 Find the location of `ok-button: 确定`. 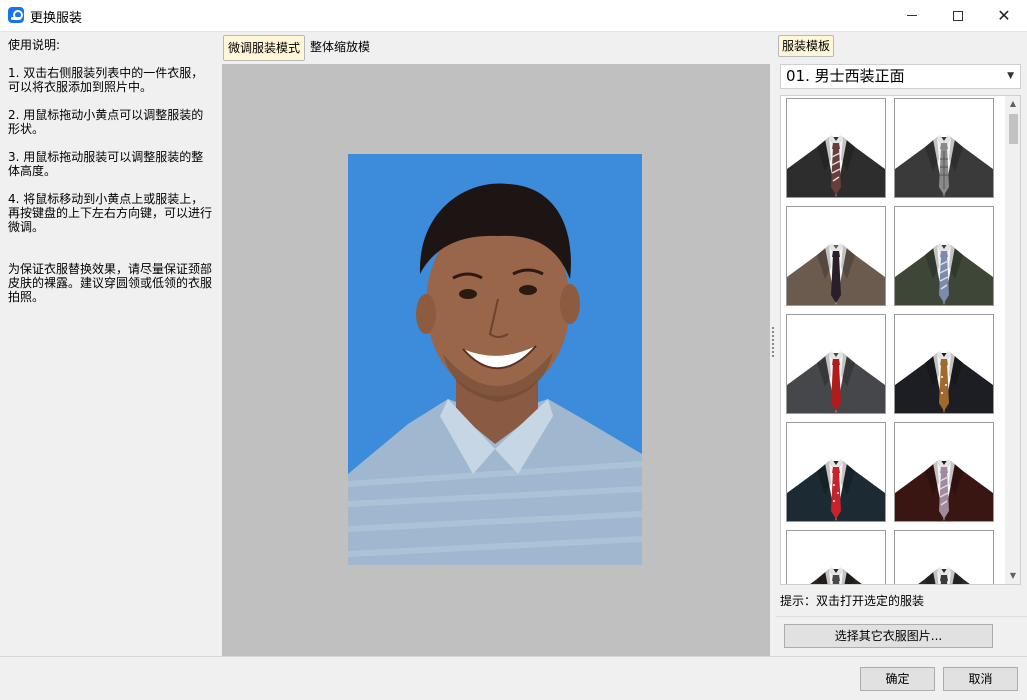

ok-button: 确定 is located at coordinates (897, 679).